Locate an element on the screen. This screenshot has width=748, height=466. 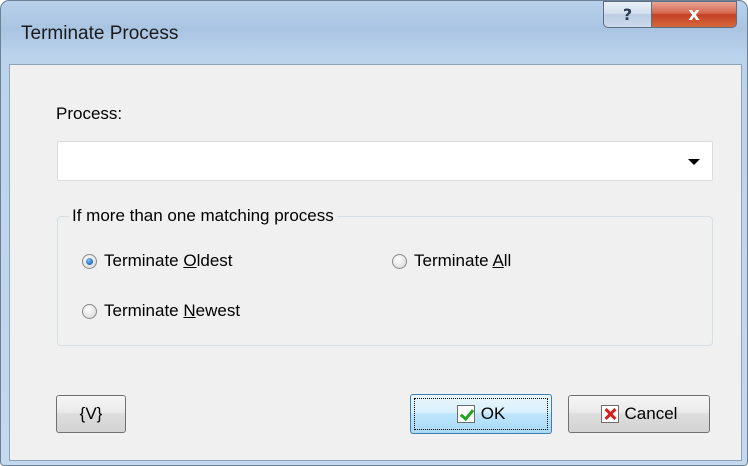
help-icon: ? is located at coordinates (627, 14).